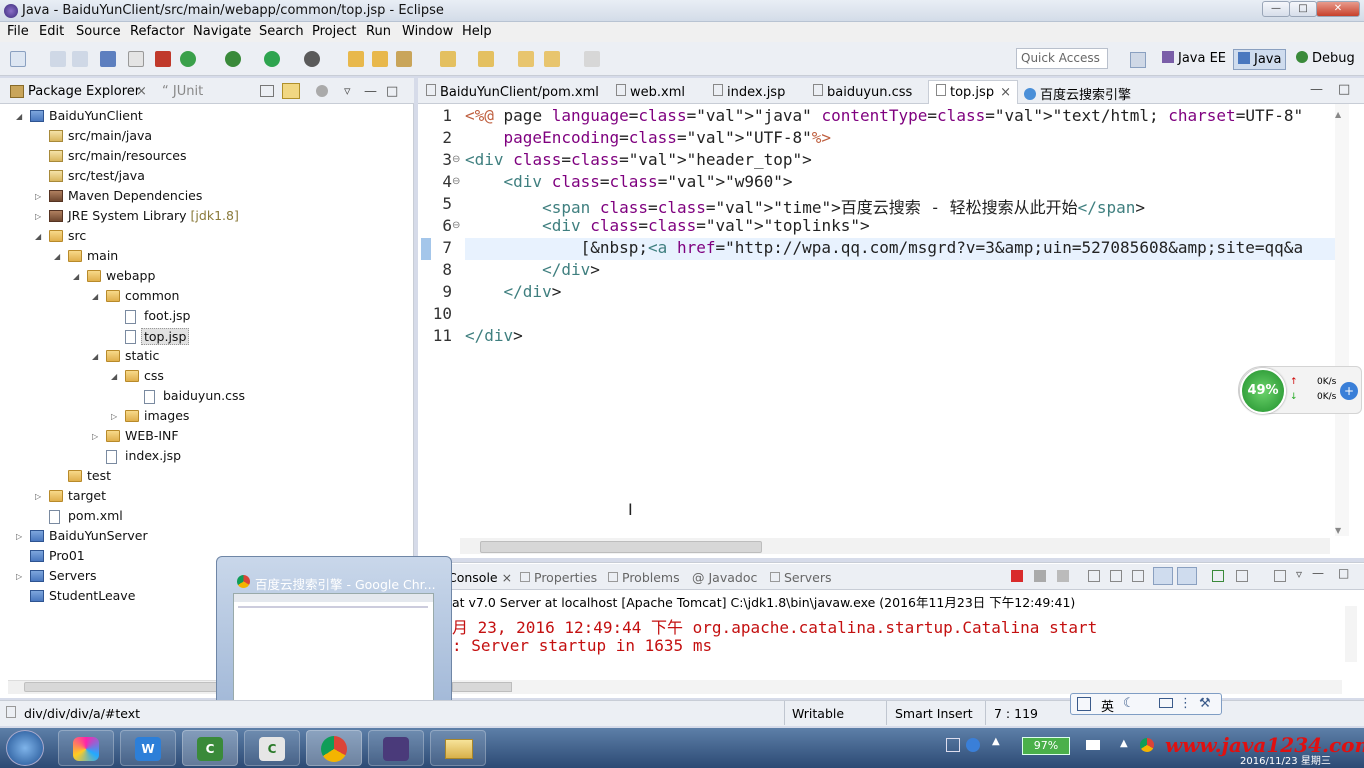 The image size is (1364, 768). Describe the element at coordinates (1093, 745) in the screenshot. I see `battery-icon` at that location.